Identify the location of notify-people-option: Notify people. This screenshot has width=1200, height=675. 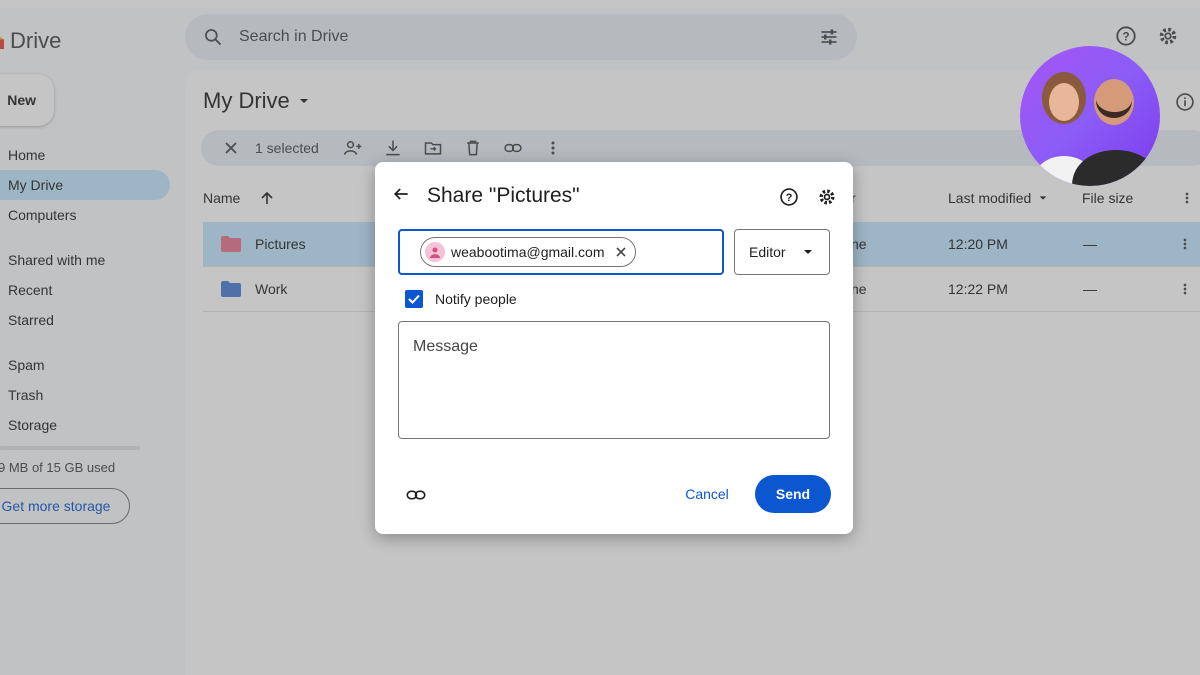
(461, 299).